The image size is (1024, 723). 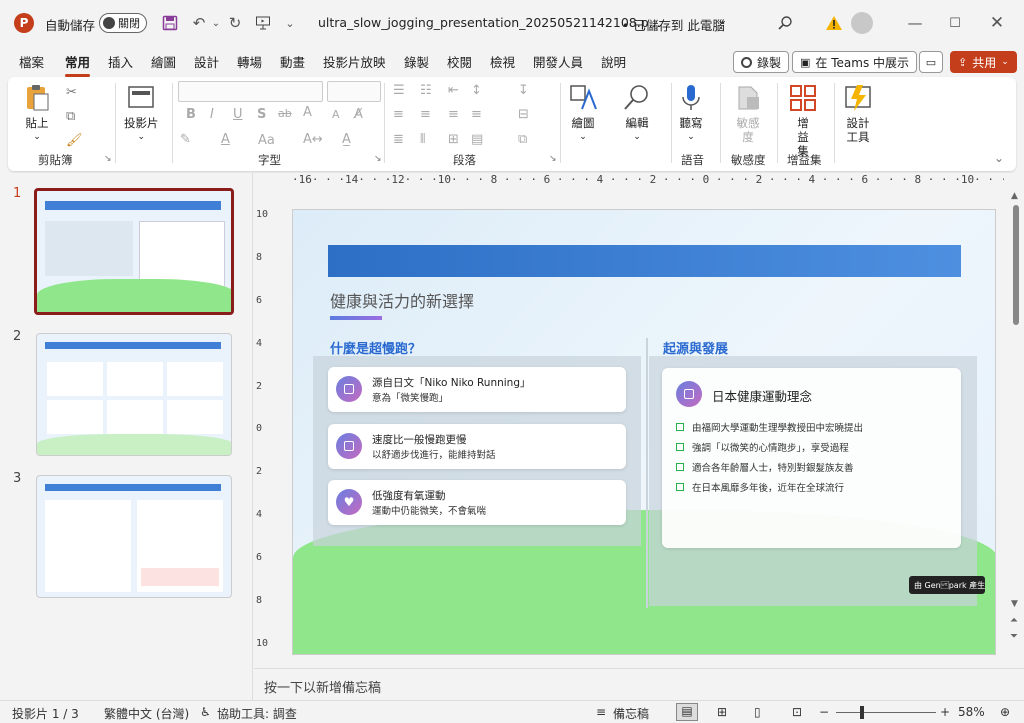 What do you see at coordinates (1014, 196) in the screenshot?
I see `scroll-up-icon: ▲` at bounding box center [1014, 196].